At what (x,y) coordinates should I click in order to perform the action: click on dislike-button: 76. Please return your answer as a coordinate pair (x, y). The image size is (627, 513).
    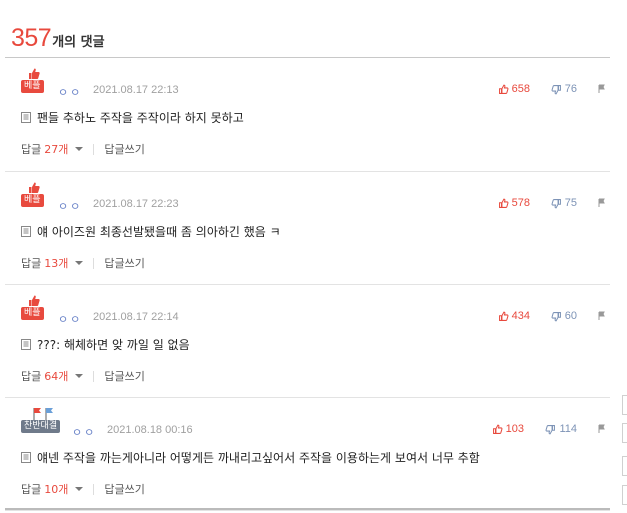
    Looking at the image, I should click on (564, 89).